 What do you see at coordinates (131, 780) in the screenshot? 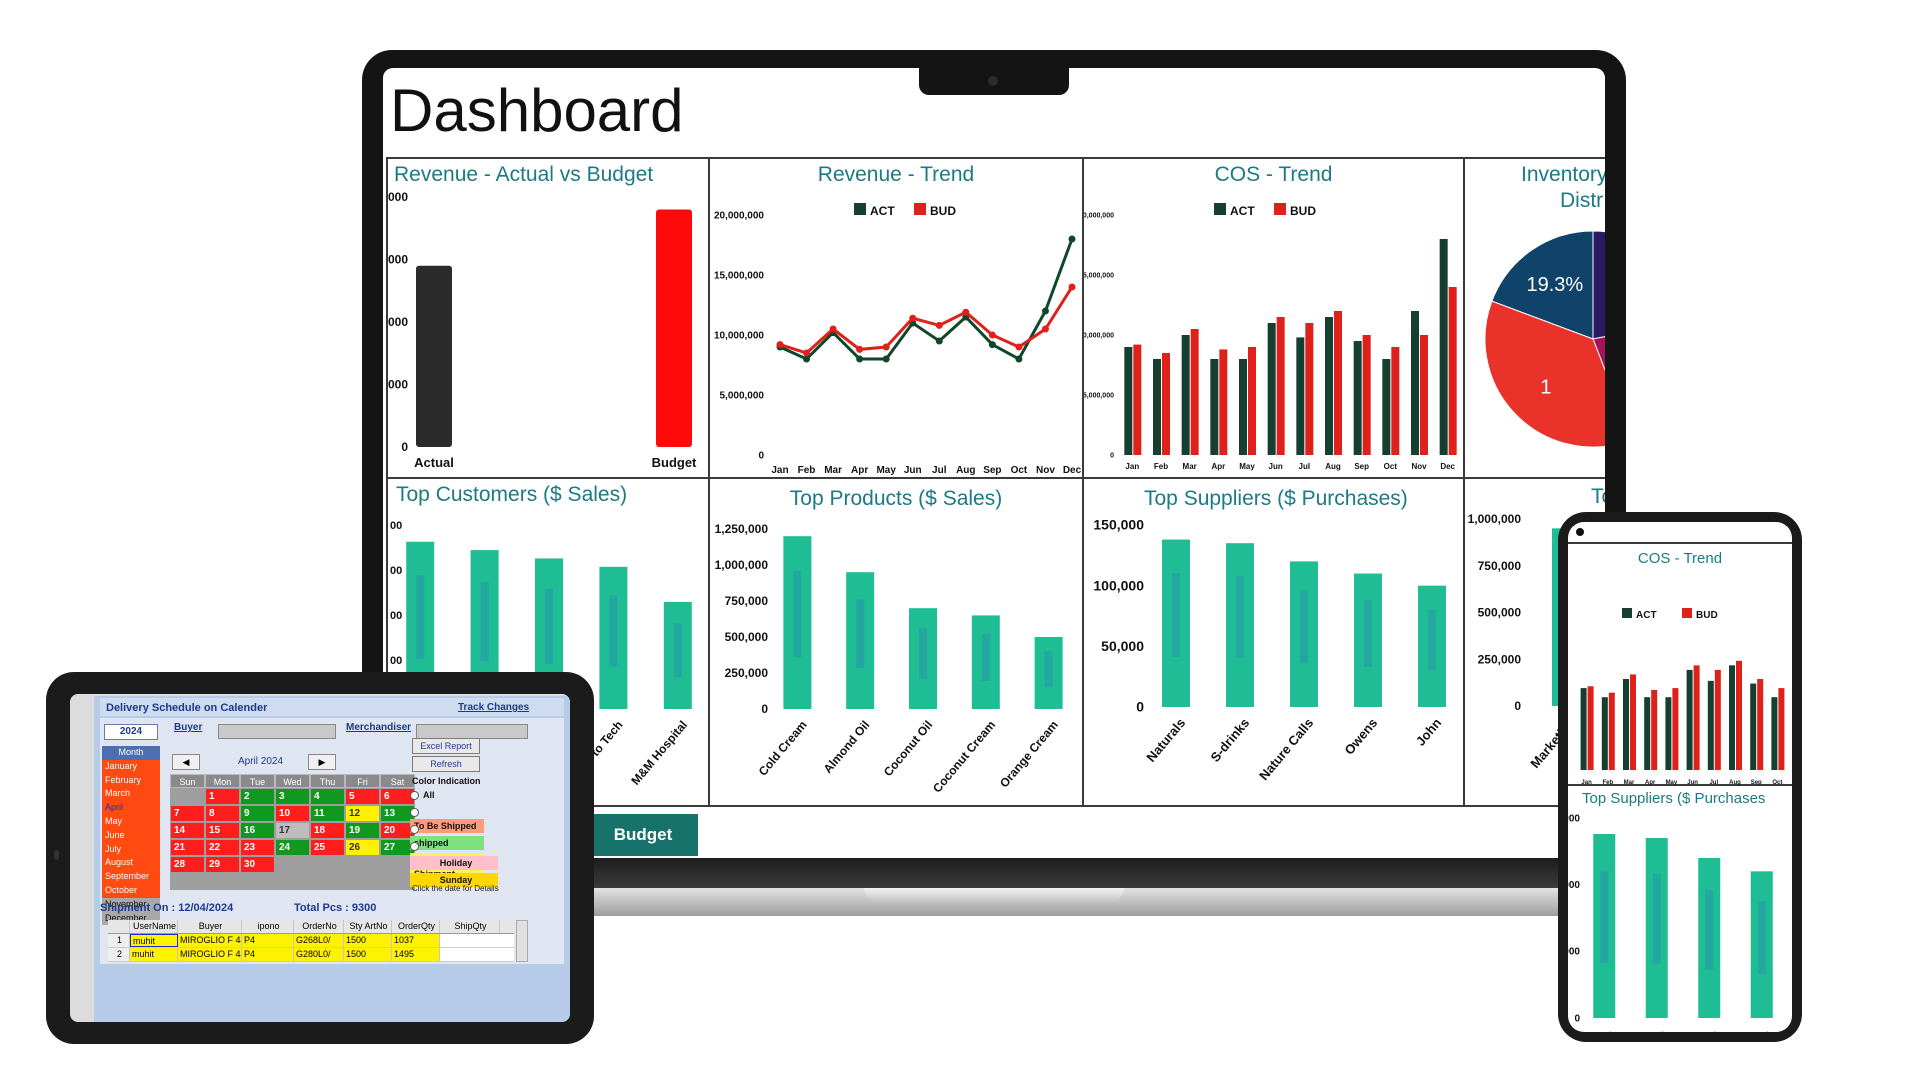
I see `month-item-february: February` at bounding box center [131, 780].